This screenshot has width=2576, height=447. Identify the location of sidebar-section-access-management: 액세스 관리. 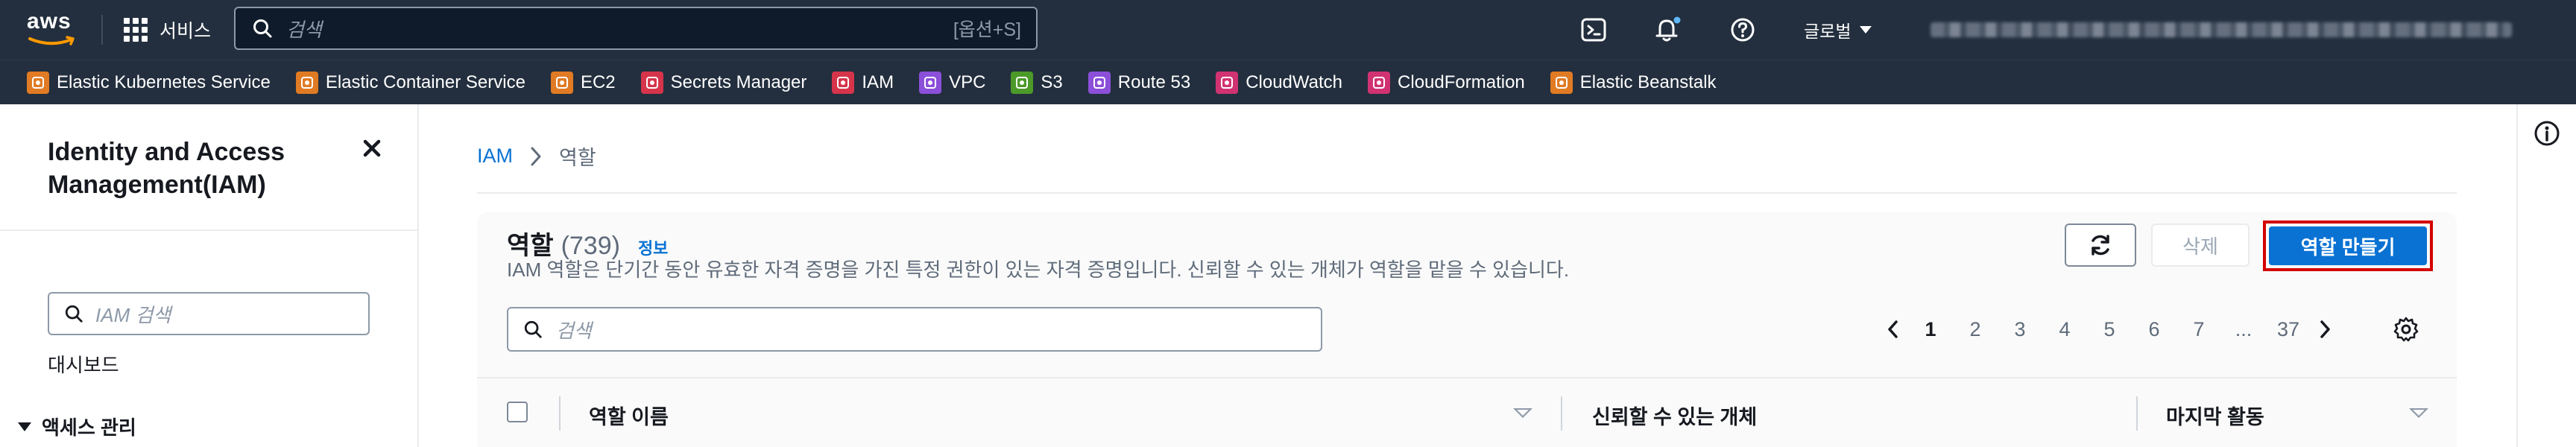
(77, 426).